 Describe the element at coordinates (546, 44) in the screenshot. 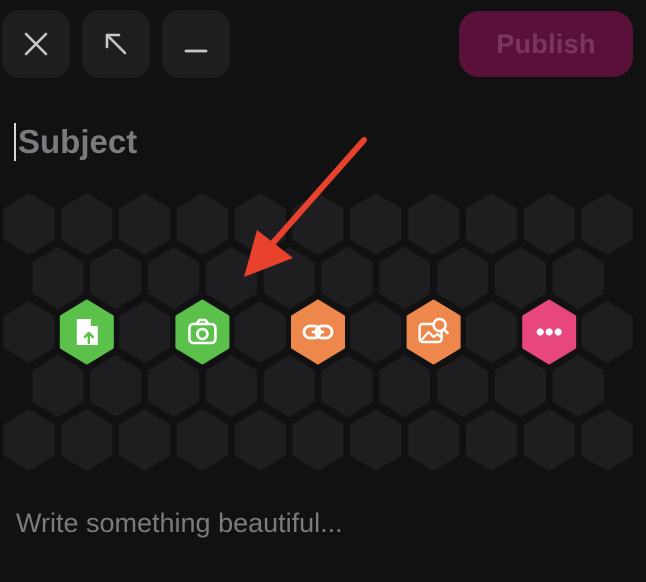

I see `publish-button: Publish` at that location.